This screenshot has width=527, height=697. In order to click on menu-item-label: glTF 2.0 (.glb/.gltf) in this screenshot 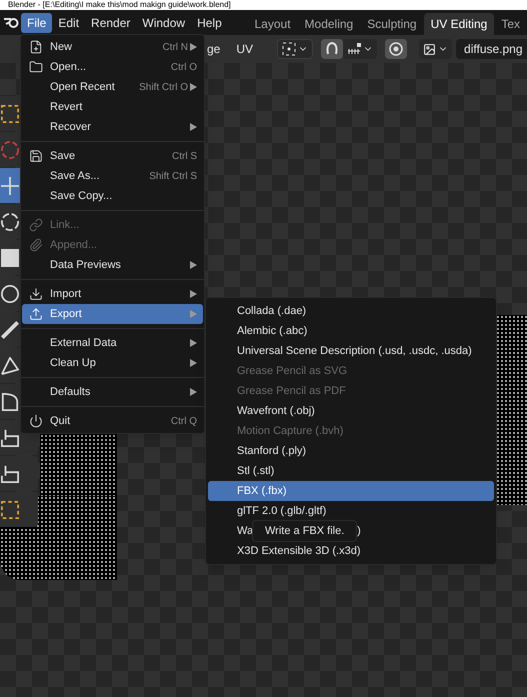, I will do `click(281, 511)`.